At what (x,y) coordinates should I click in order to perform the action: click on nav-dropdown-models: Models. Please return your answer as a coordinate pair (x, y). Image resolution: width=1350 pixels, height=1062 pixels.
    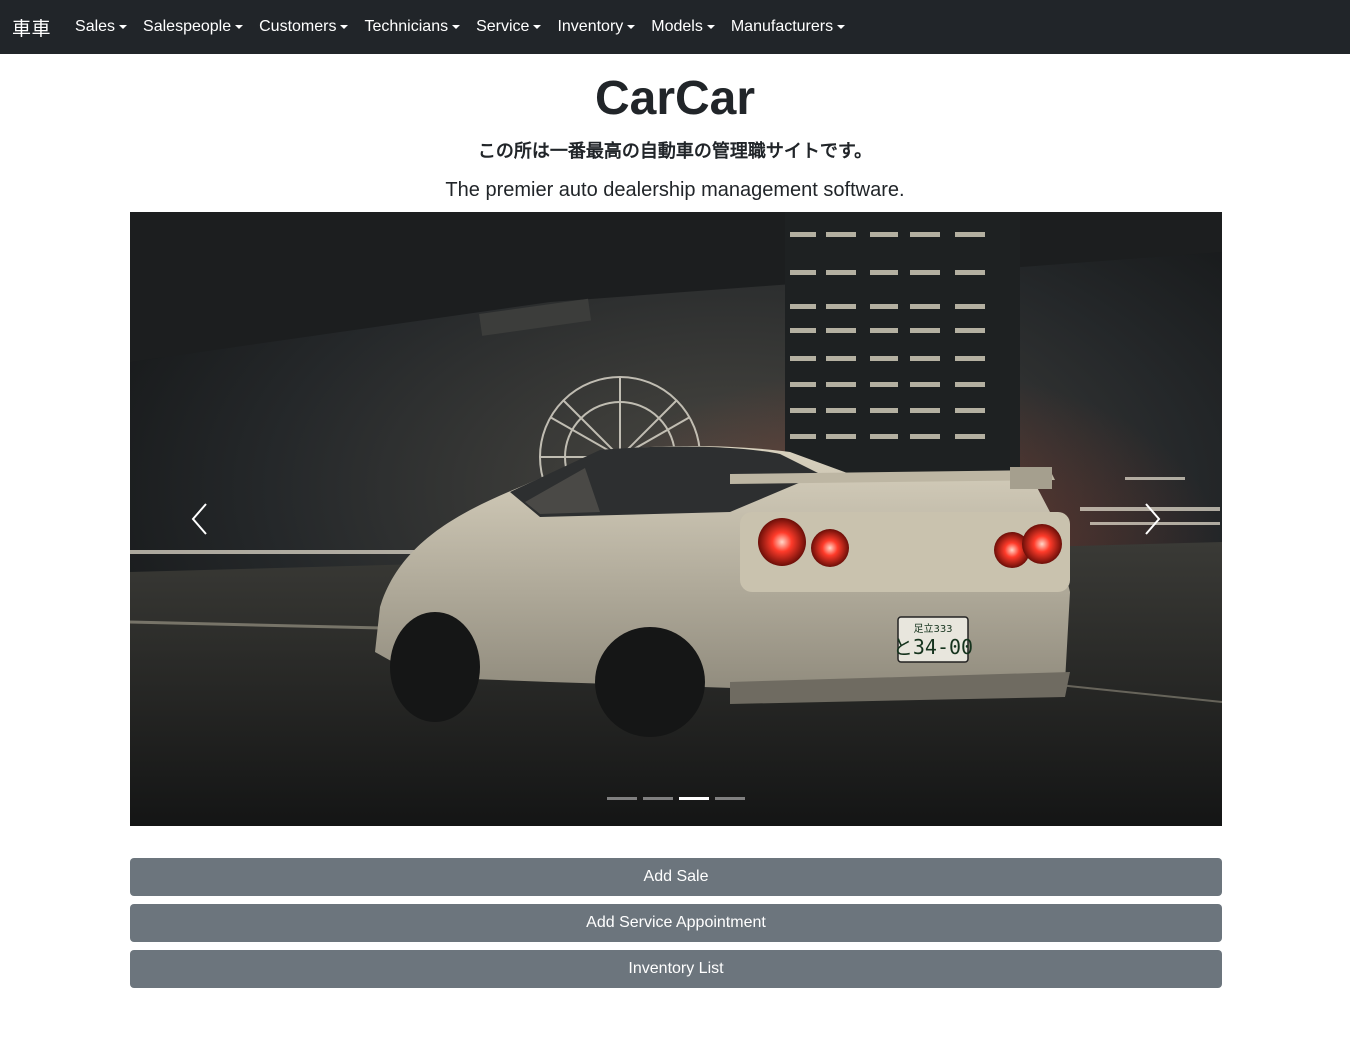
    Looking at the image, I should click on (683, 27).